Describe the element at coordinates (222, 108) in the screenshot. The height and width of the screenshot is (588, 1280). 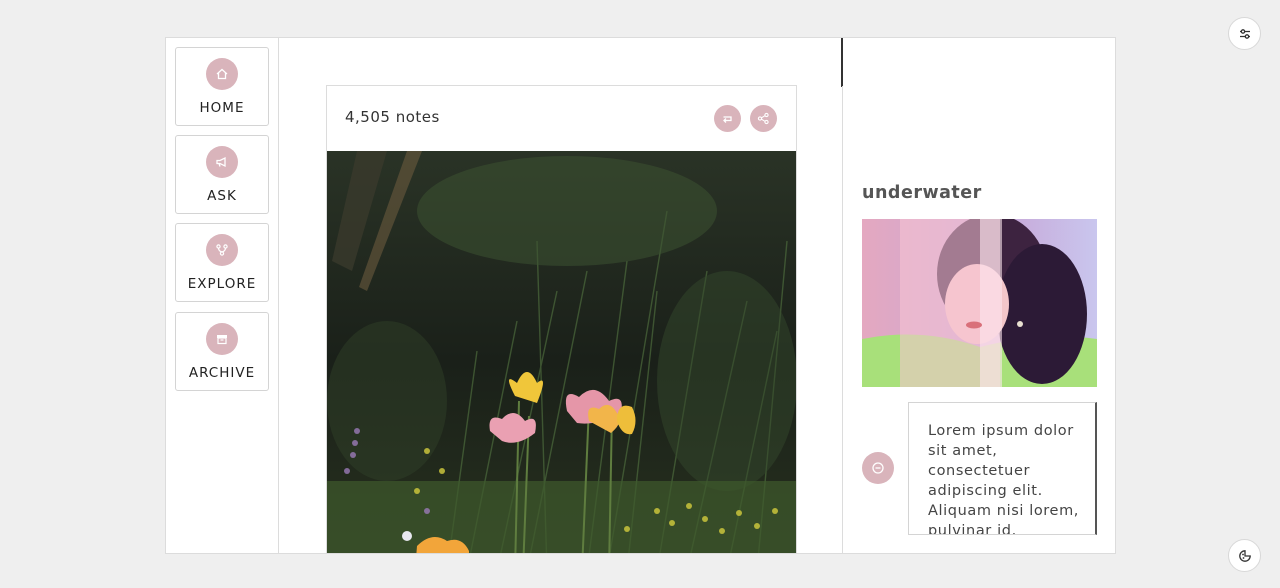
I see `nav-item-label: HOME` at that location.